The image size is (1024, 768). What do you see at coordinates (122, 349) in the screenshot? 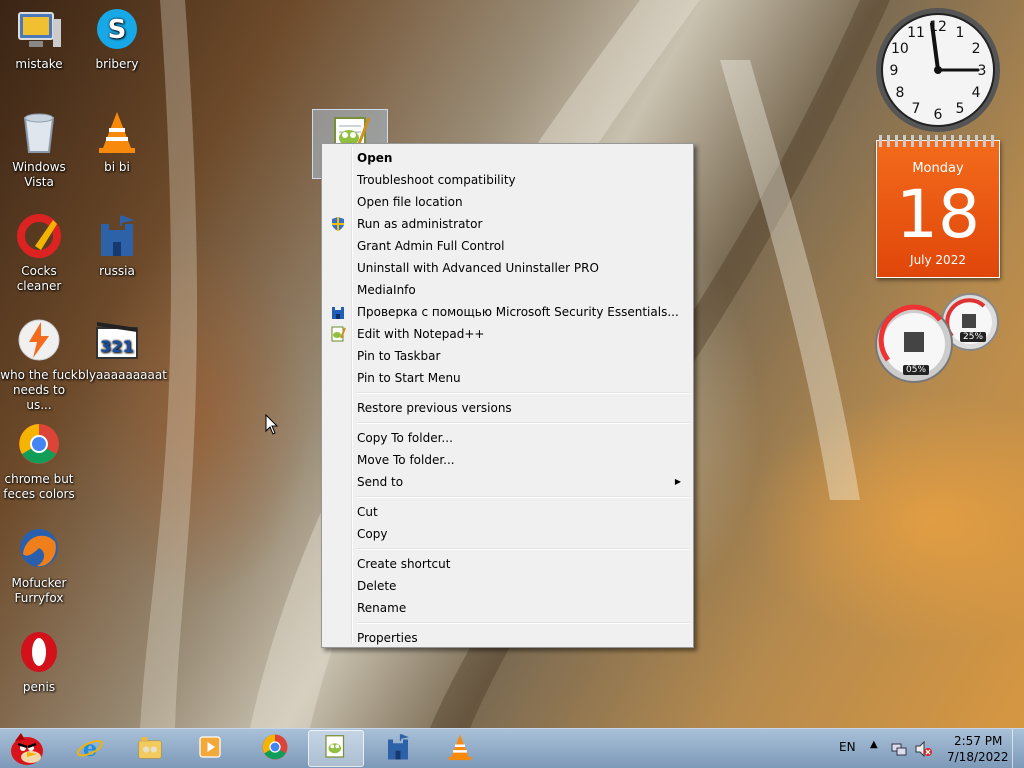
I see `desktop-shortcut: 321 blyaaaaaaaaat` at bounding box center [122, 349].